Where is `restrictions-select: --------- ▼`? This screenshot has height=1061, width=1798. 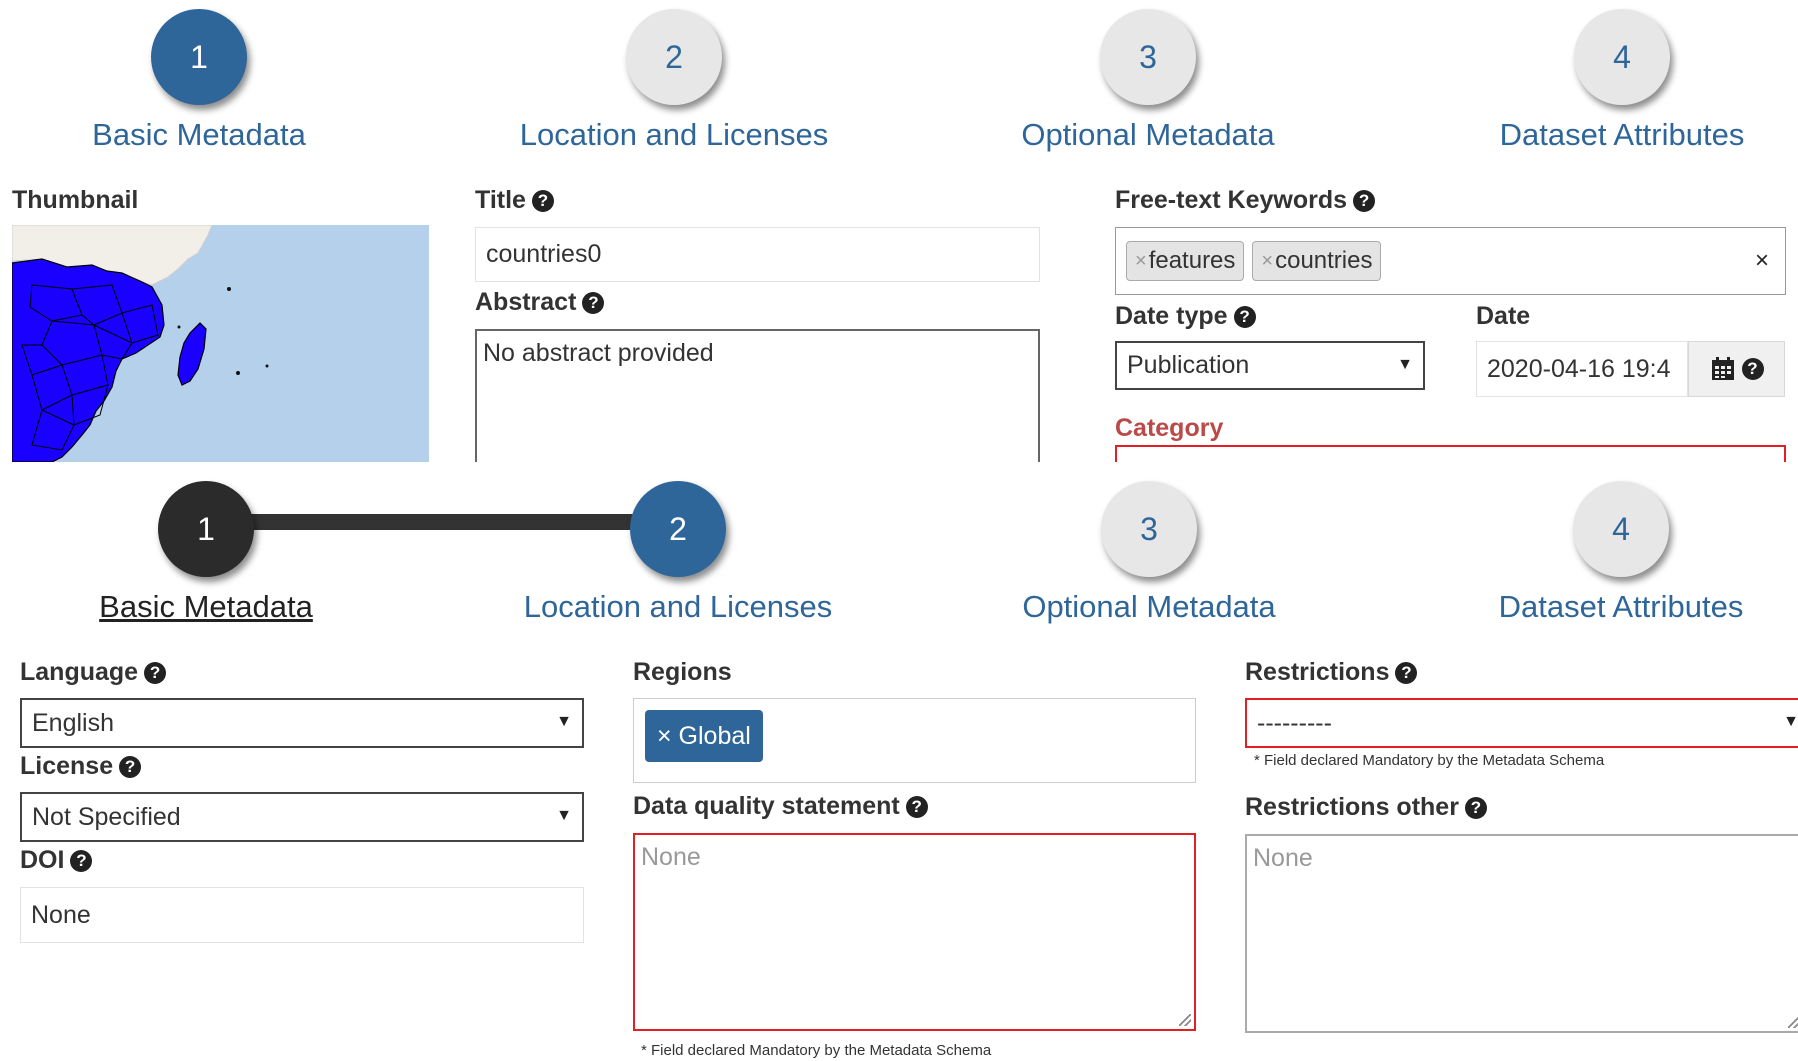
restrictions-select: --------- ▼ is located at coordinates (1521, 723).